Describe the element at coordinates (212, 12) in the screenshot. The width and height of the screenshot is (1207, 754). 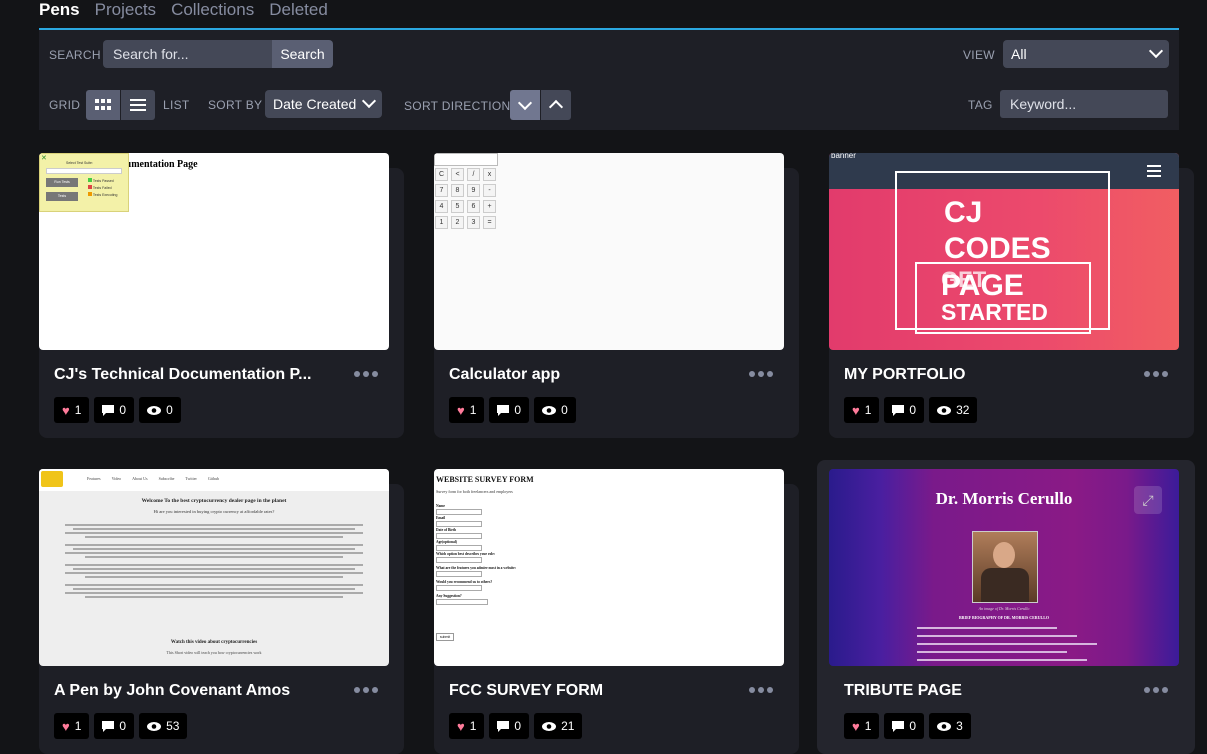
I see `tab-collections: Collections` at that location.